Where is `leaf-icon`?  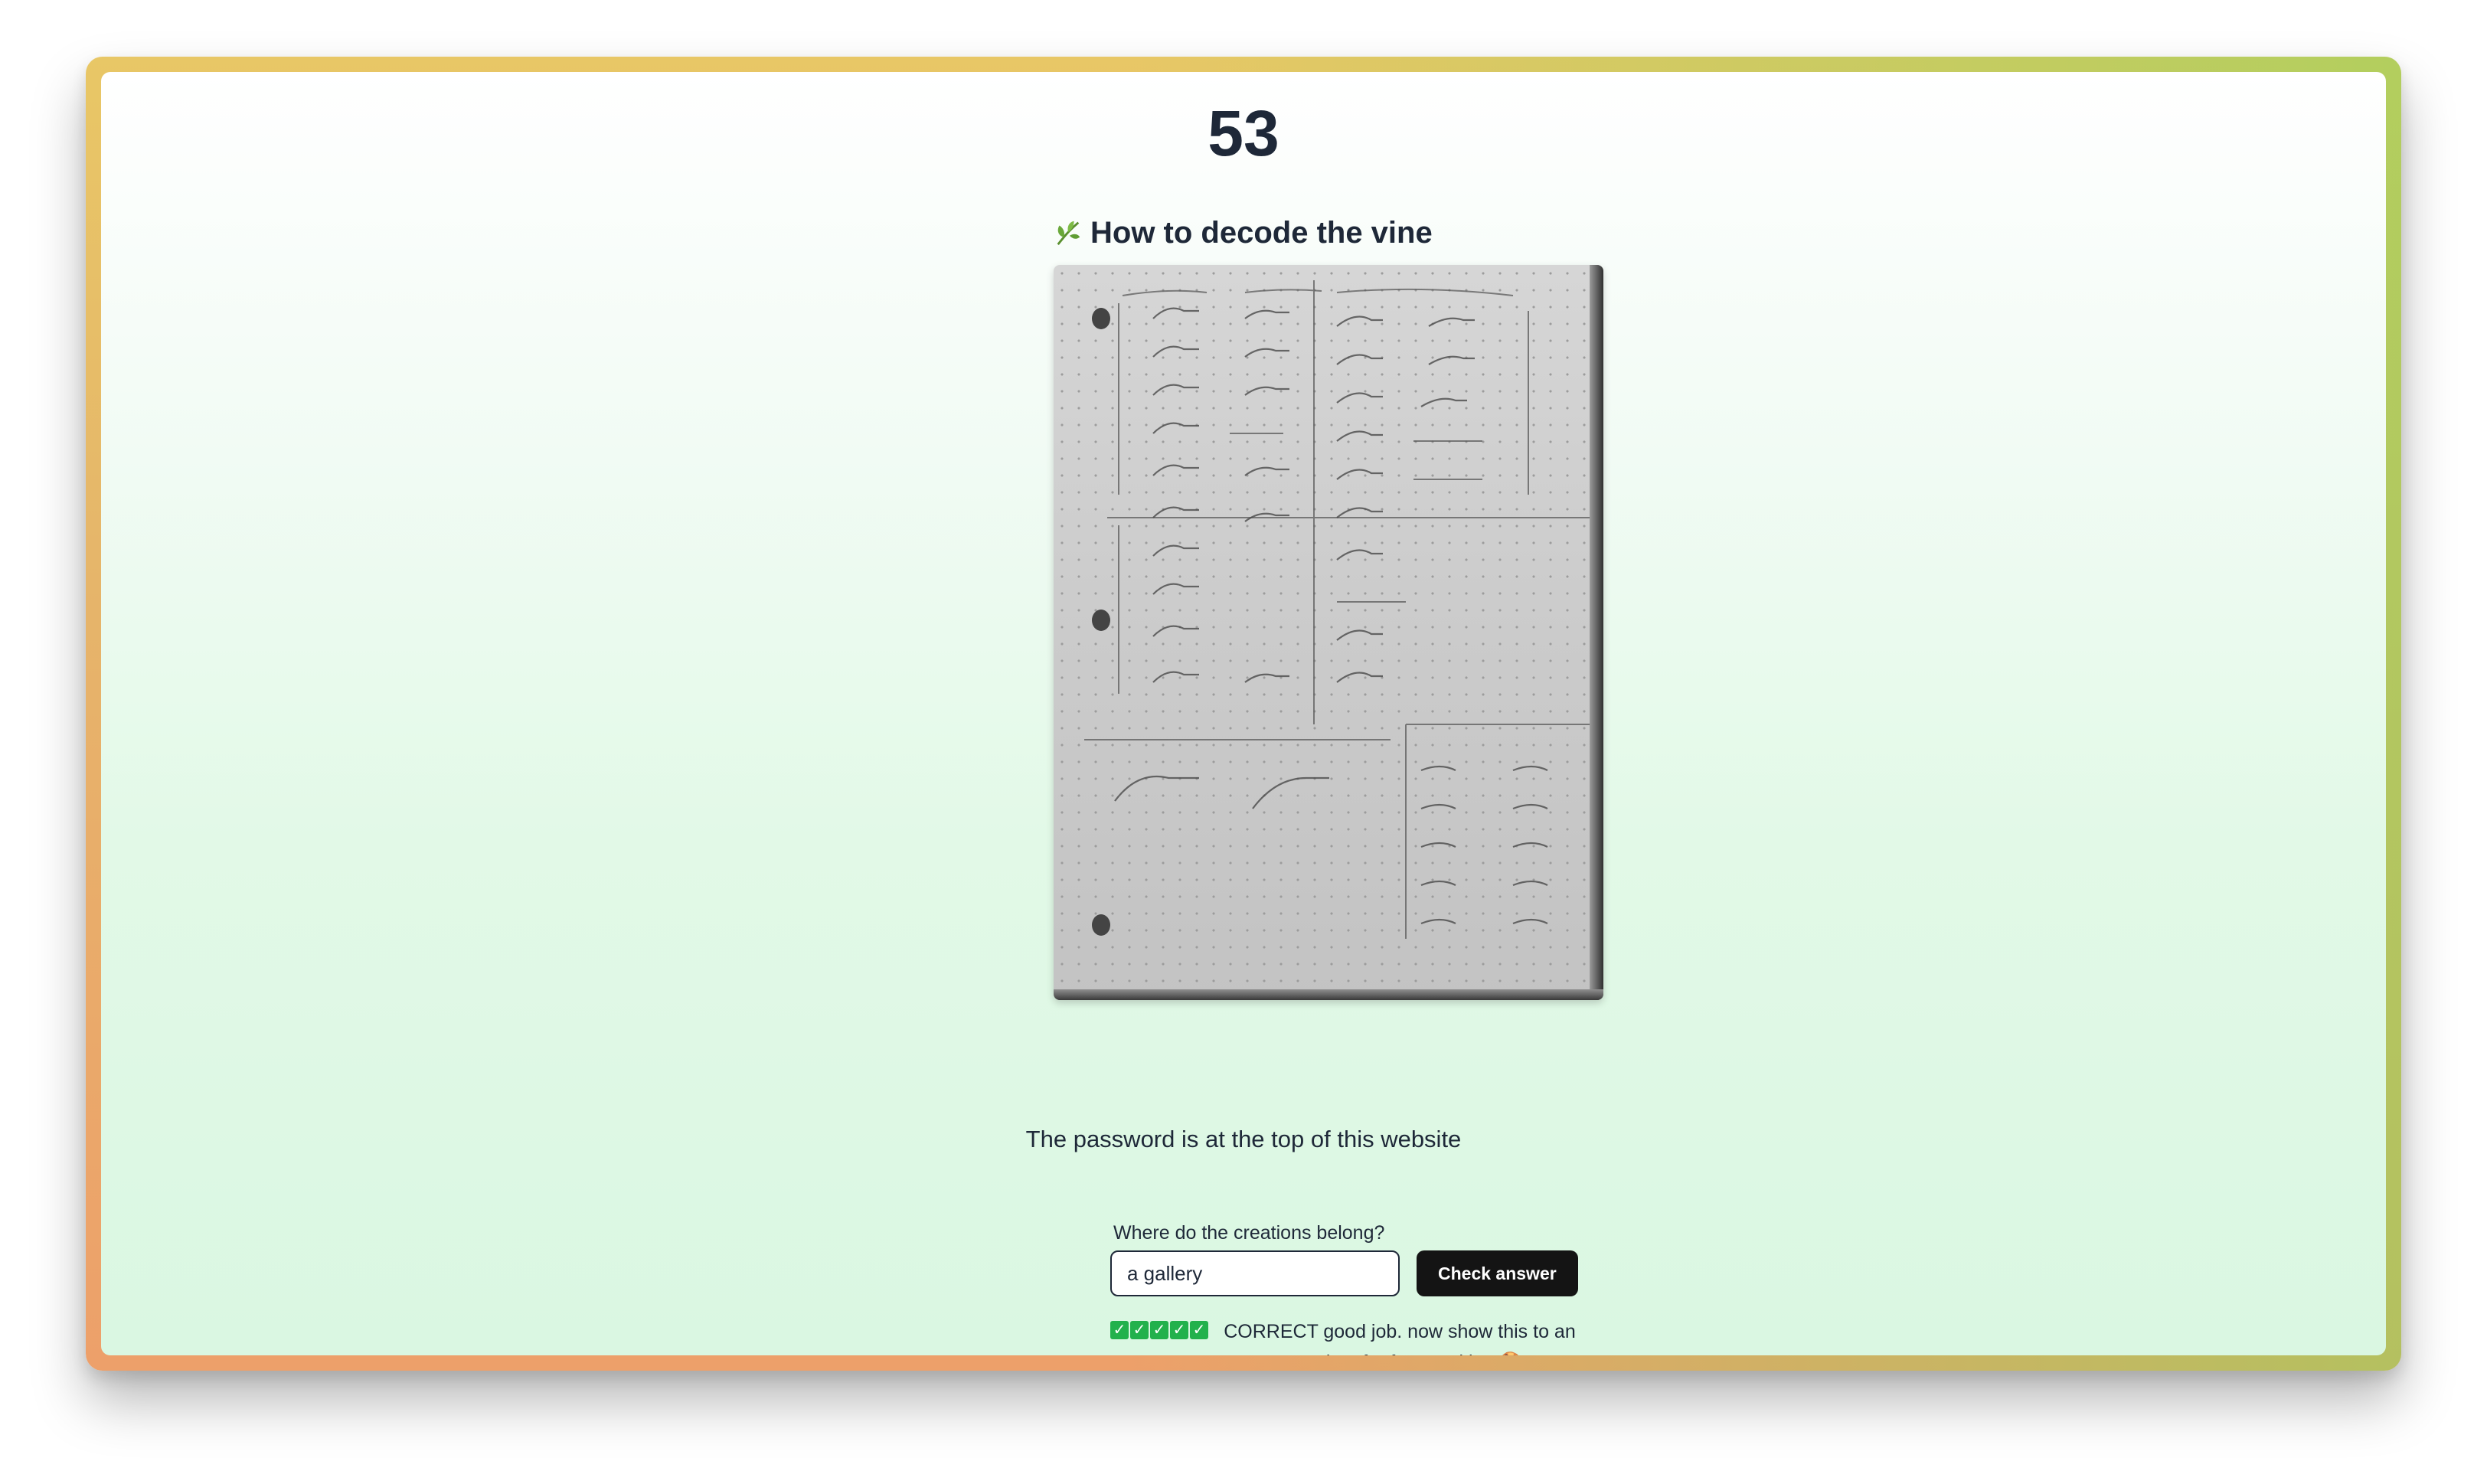 leaf-icon is located at coordinates (1068, 233).